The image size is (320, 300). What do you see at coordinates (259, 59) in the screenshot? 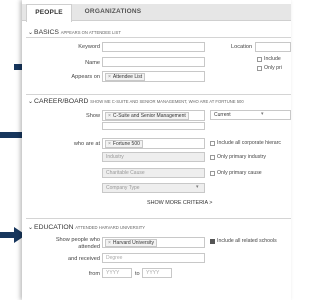
I see `include-checkbox` at bounding box center [259, 59].